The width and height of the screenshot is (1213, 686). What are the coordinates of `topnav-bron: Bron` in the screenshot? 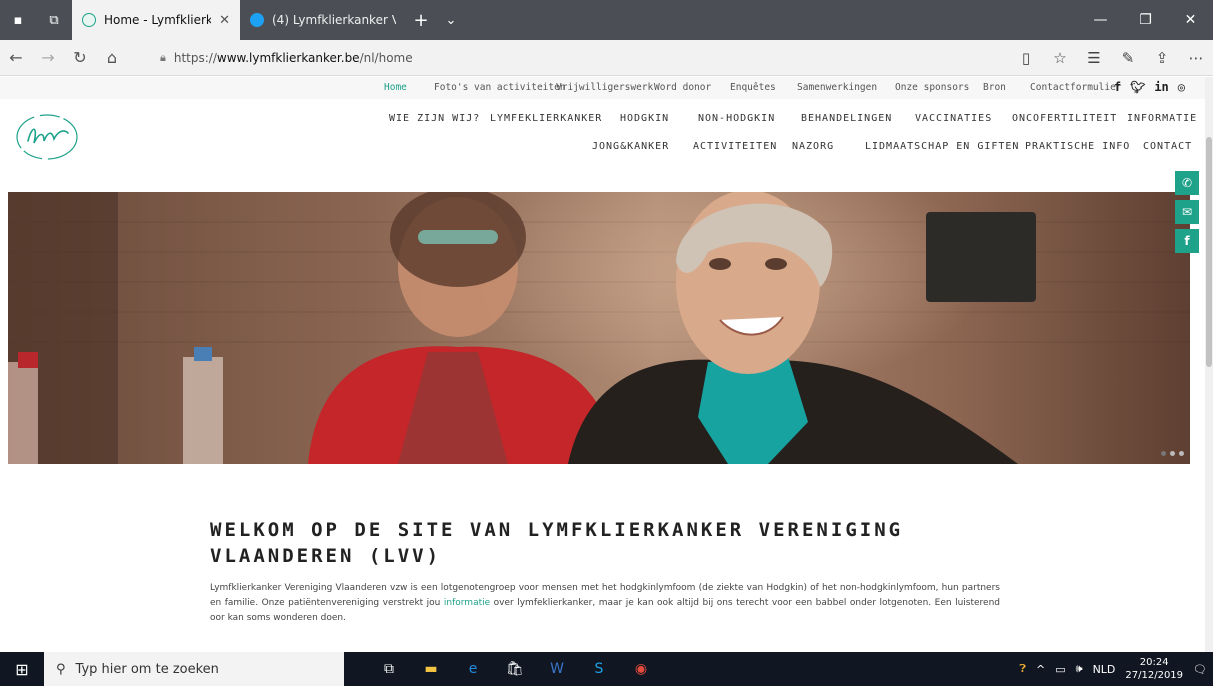 It's located at (994, 87).